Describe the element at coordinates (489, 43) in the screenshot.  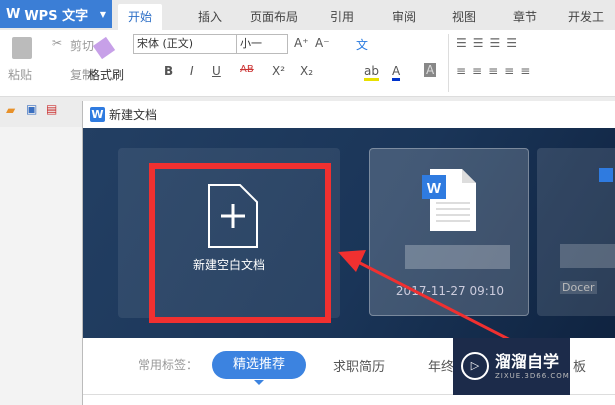
I see `list-buttons: ☰☰☰☰` at that location.